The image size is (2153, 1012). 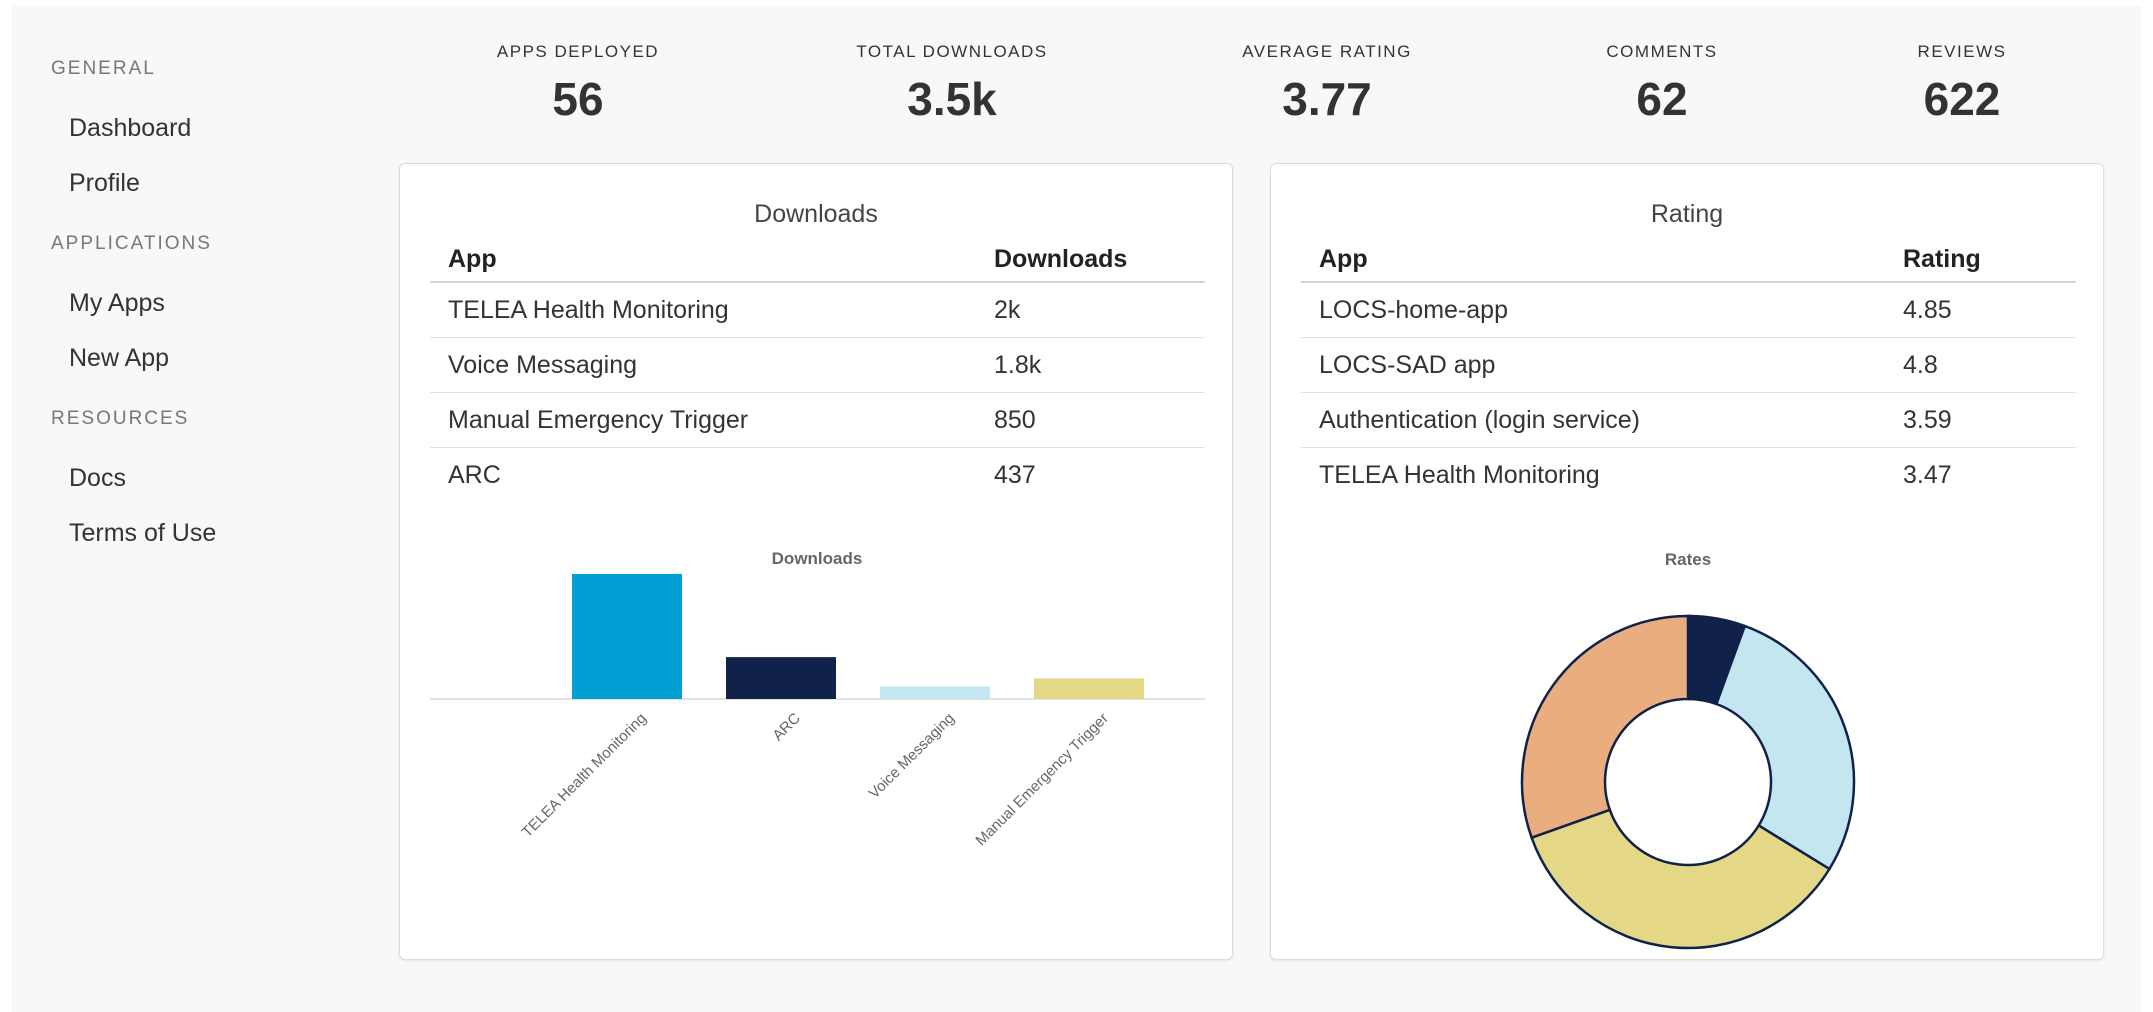 What do you see at coordinates (816, 214) in the screenshot?
I see `downloads-card-title: Downloads` at bounding box center [816, 214].